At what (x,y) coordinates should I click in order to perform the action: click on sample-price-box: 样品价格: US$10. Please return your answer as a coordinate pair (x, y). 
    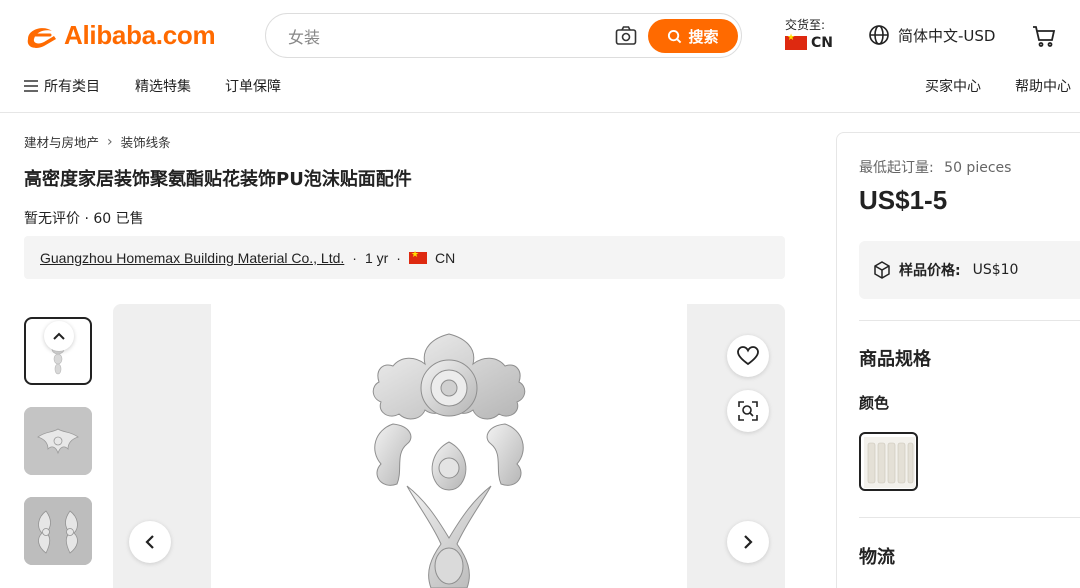
    Looking at the image, I should click on (969, 270).